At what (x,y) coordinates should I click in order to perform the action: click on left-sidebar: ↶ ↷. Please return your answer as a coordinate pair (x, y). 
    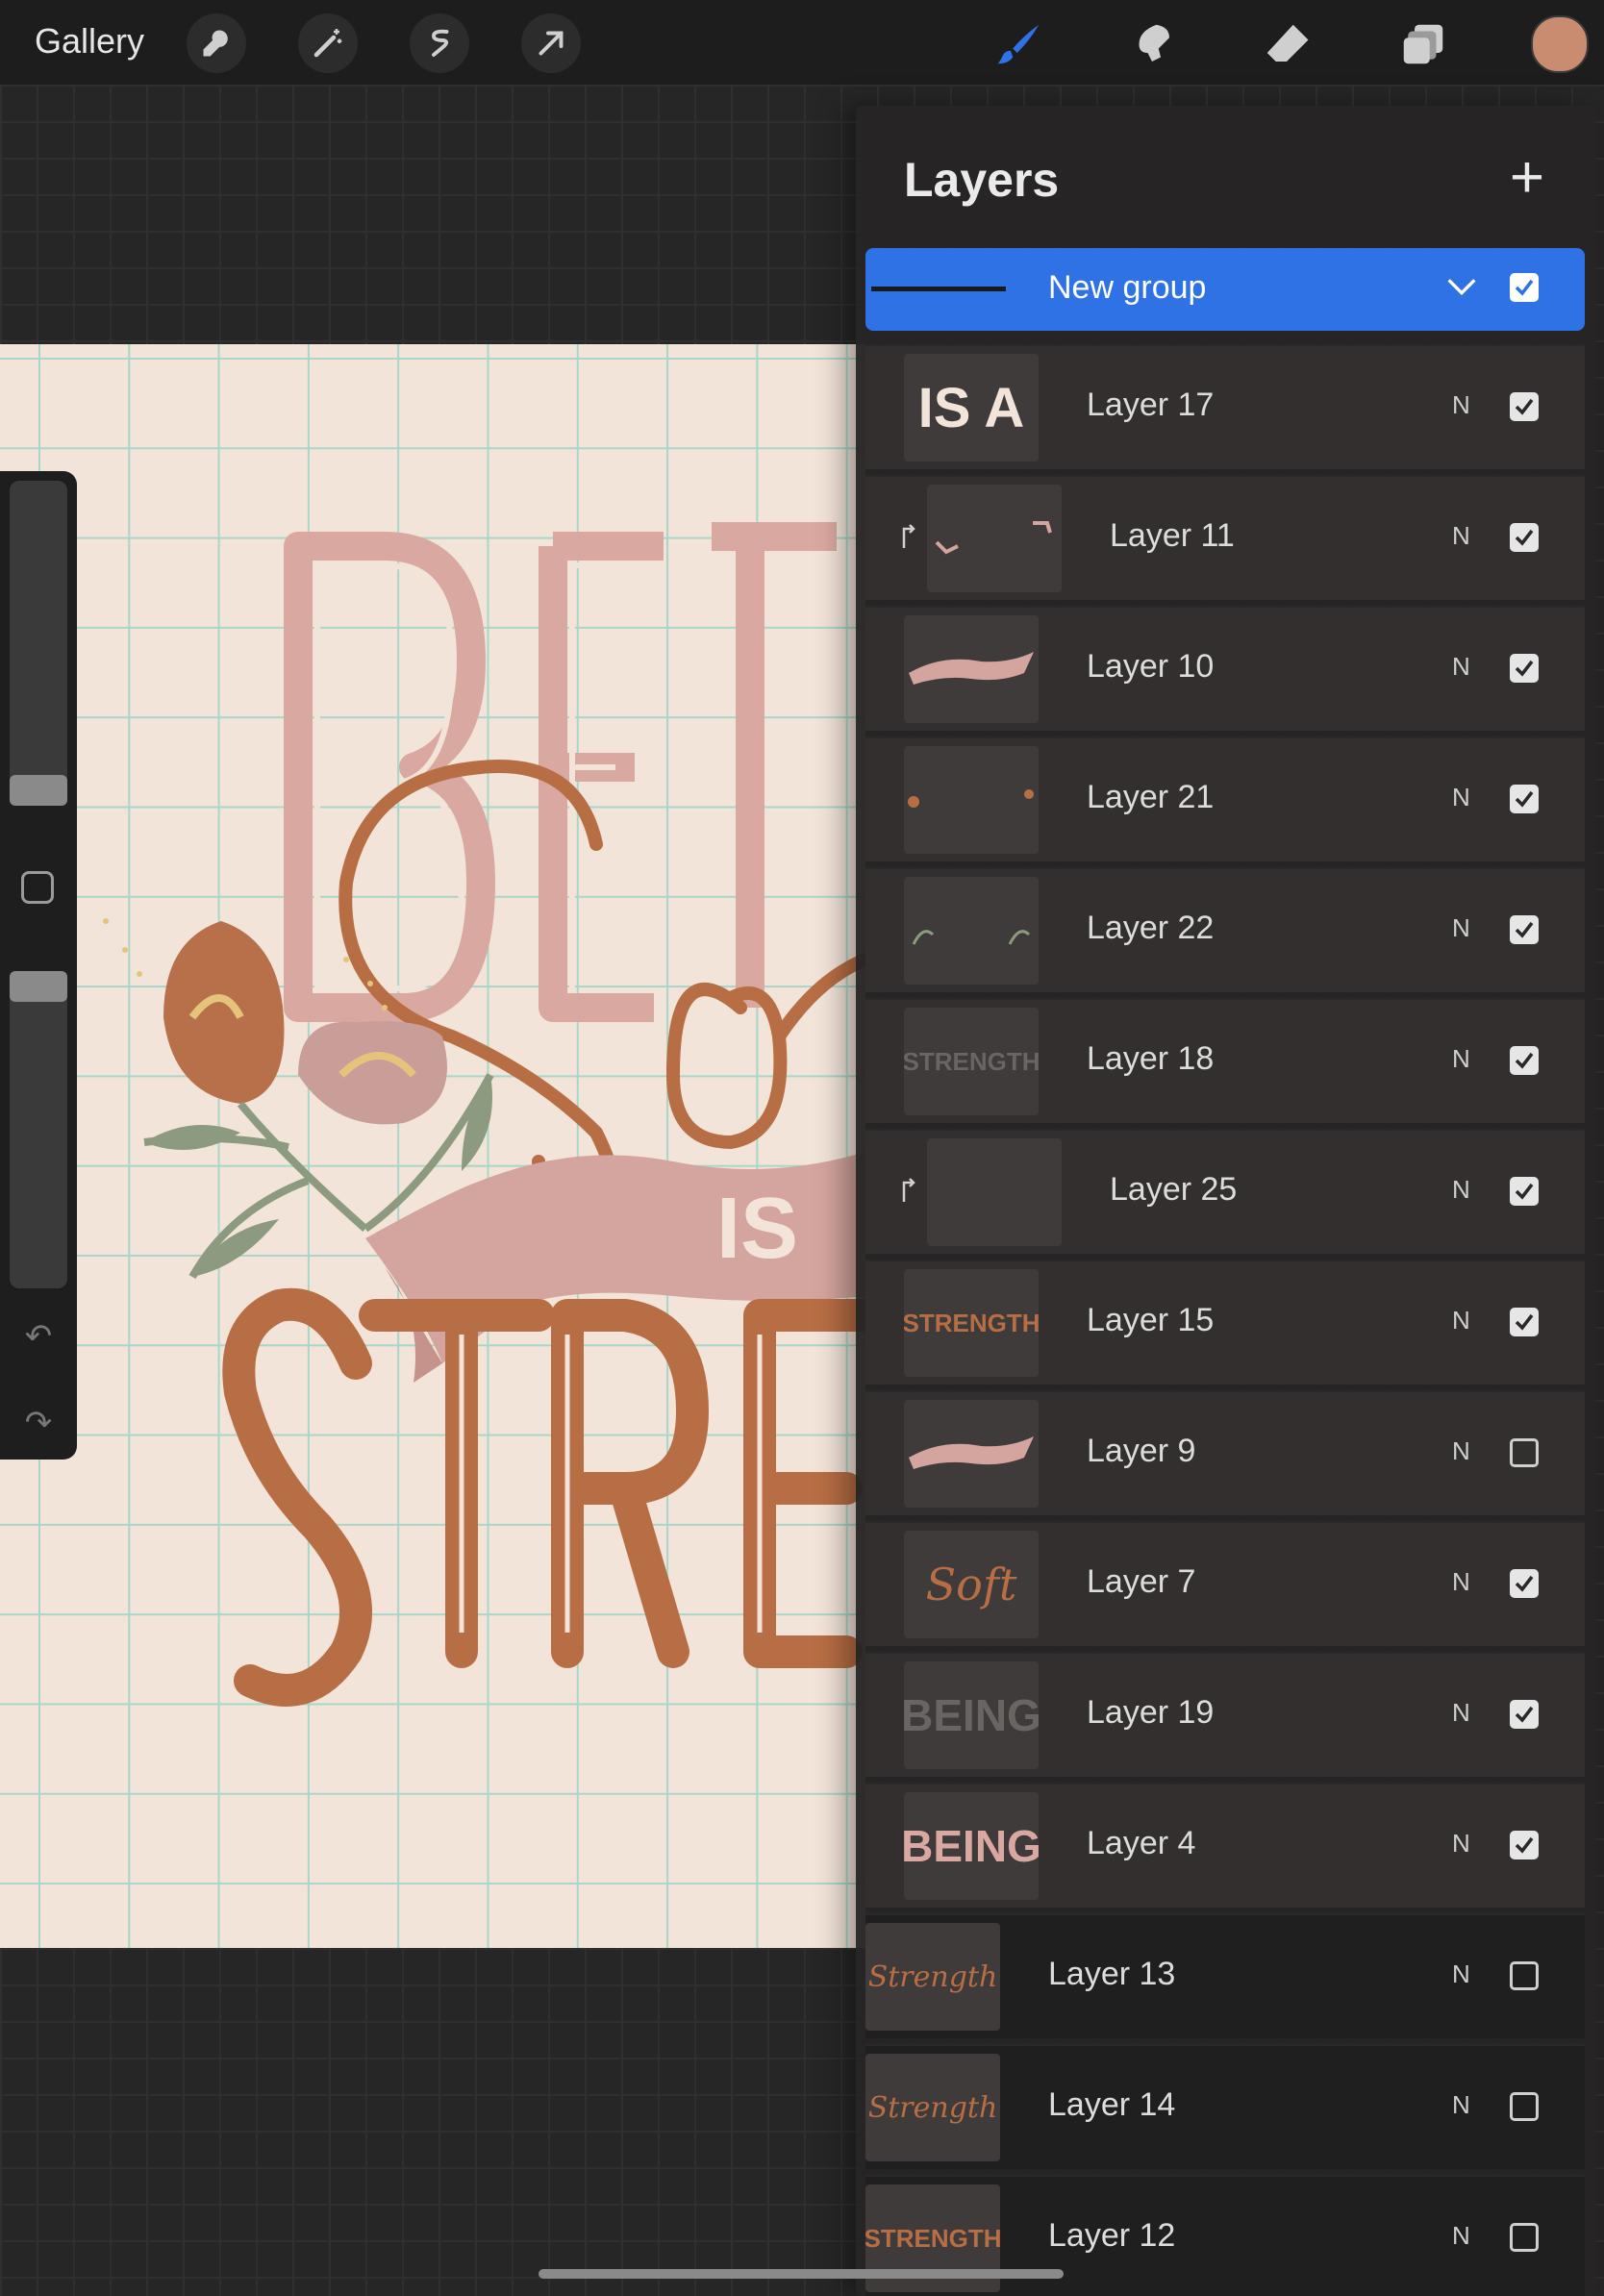
    Looking at the image, I should click on (38, 965).